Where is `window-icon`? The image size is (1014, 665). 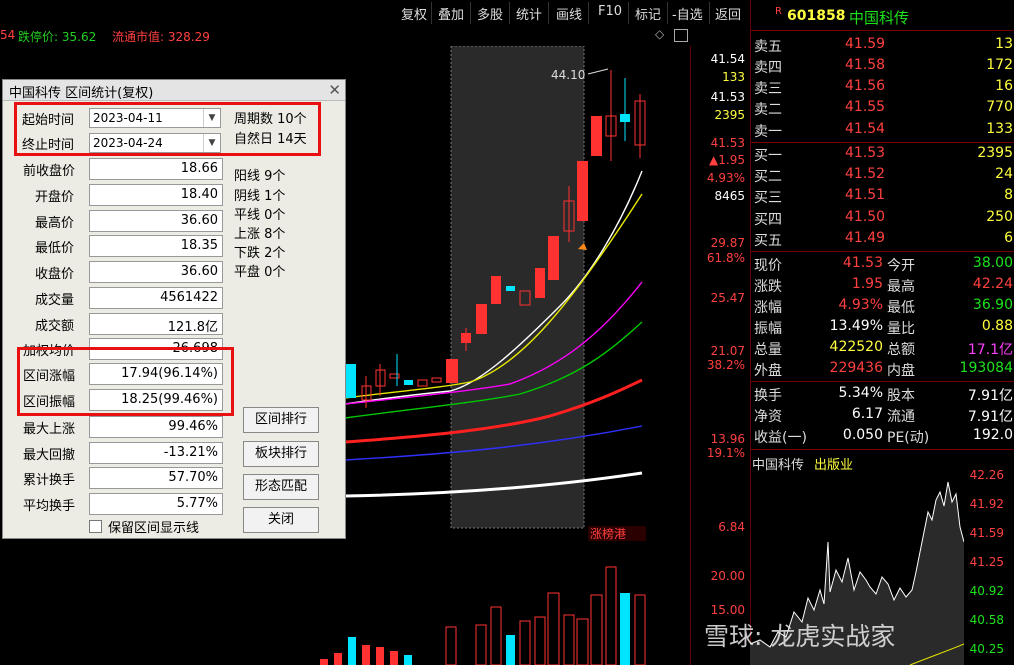 window-icon is located at coordinates (681, 35).